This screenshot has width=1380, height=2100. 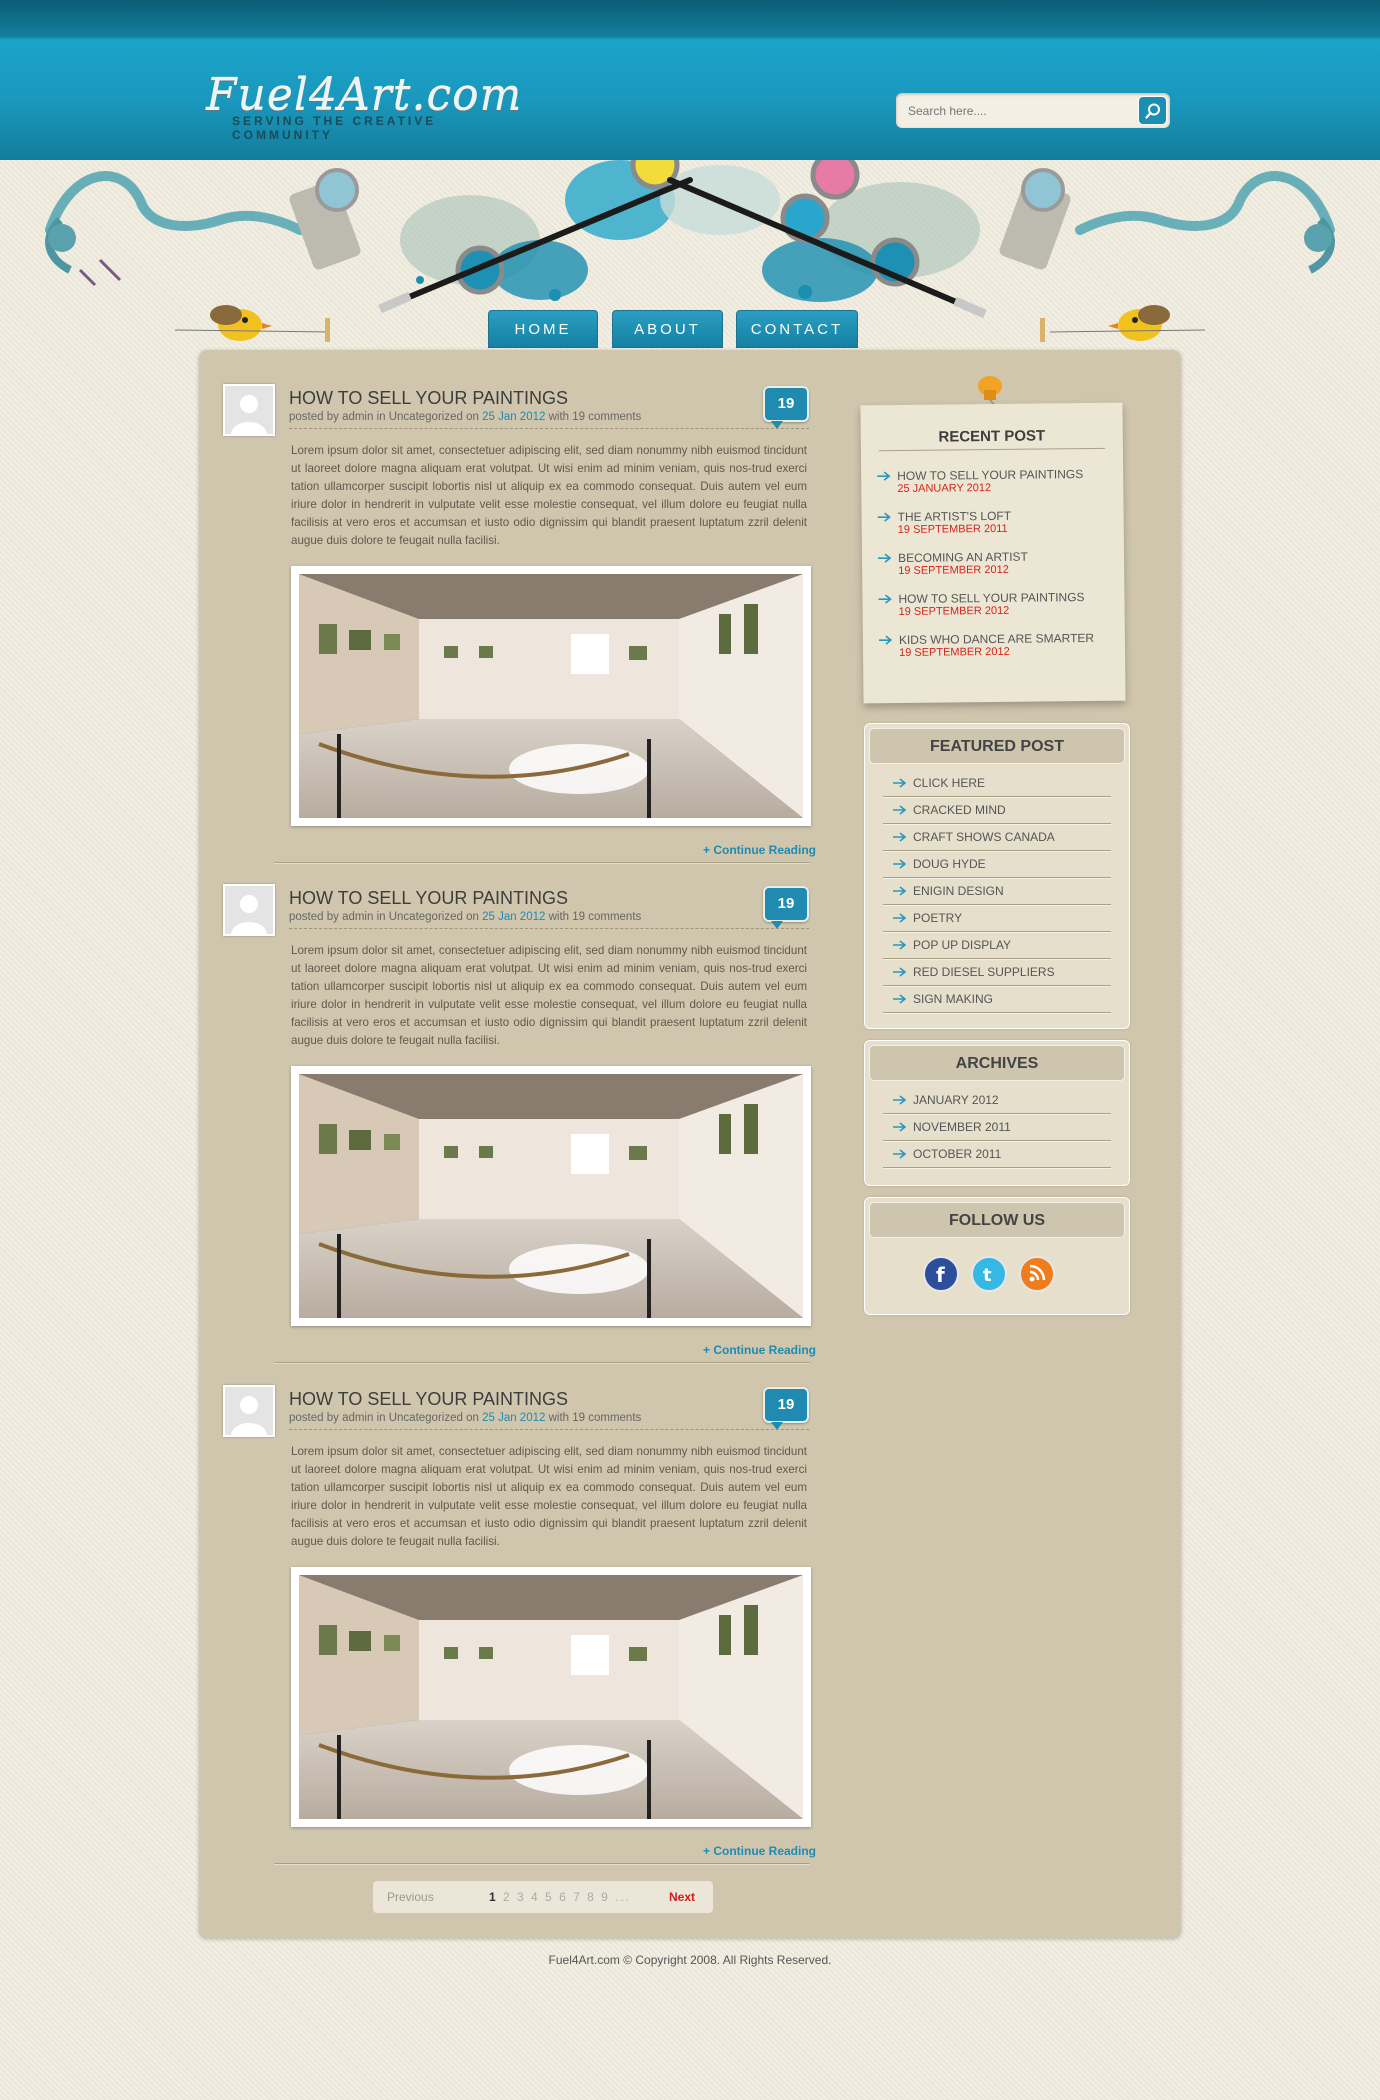 What do you see at coordinates (997, 746) in the screenshot?
I see `featured-post-heading: FEATURED POST` at bounding box center [997, 746].